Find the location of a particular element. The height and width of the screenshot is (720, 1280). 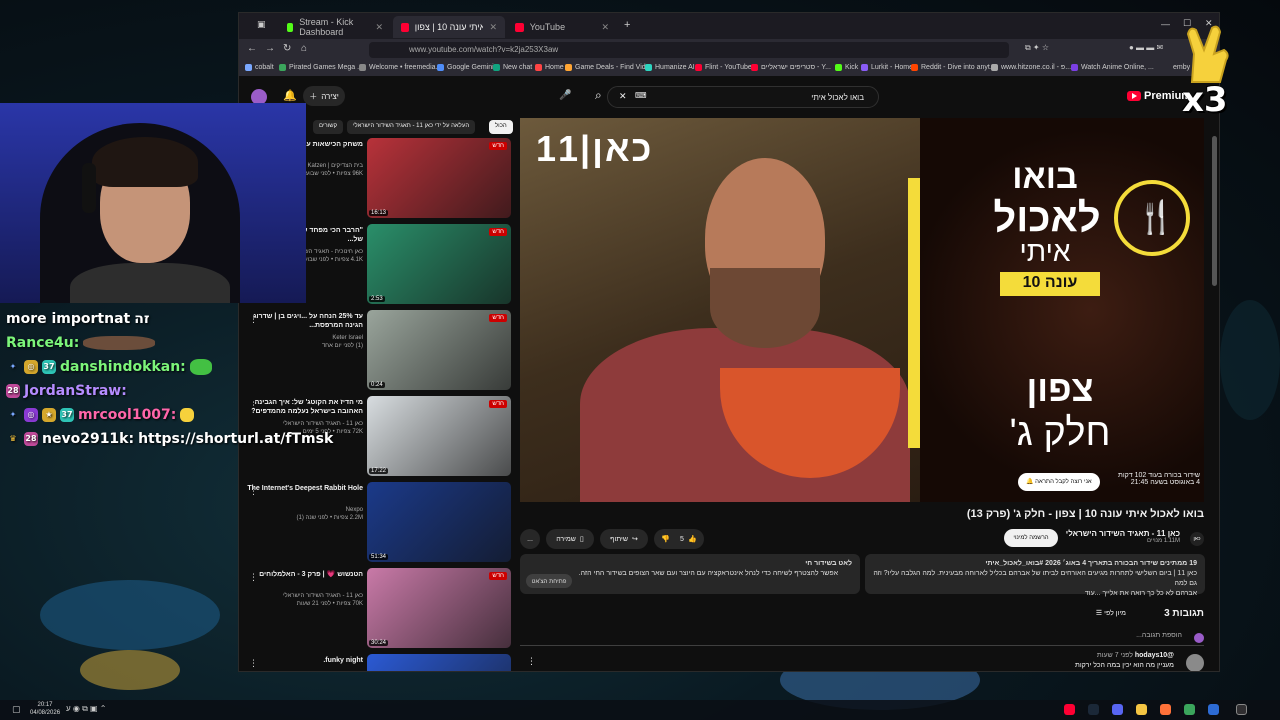

reload-icon: ↻ is located at coordinates (287, 48).